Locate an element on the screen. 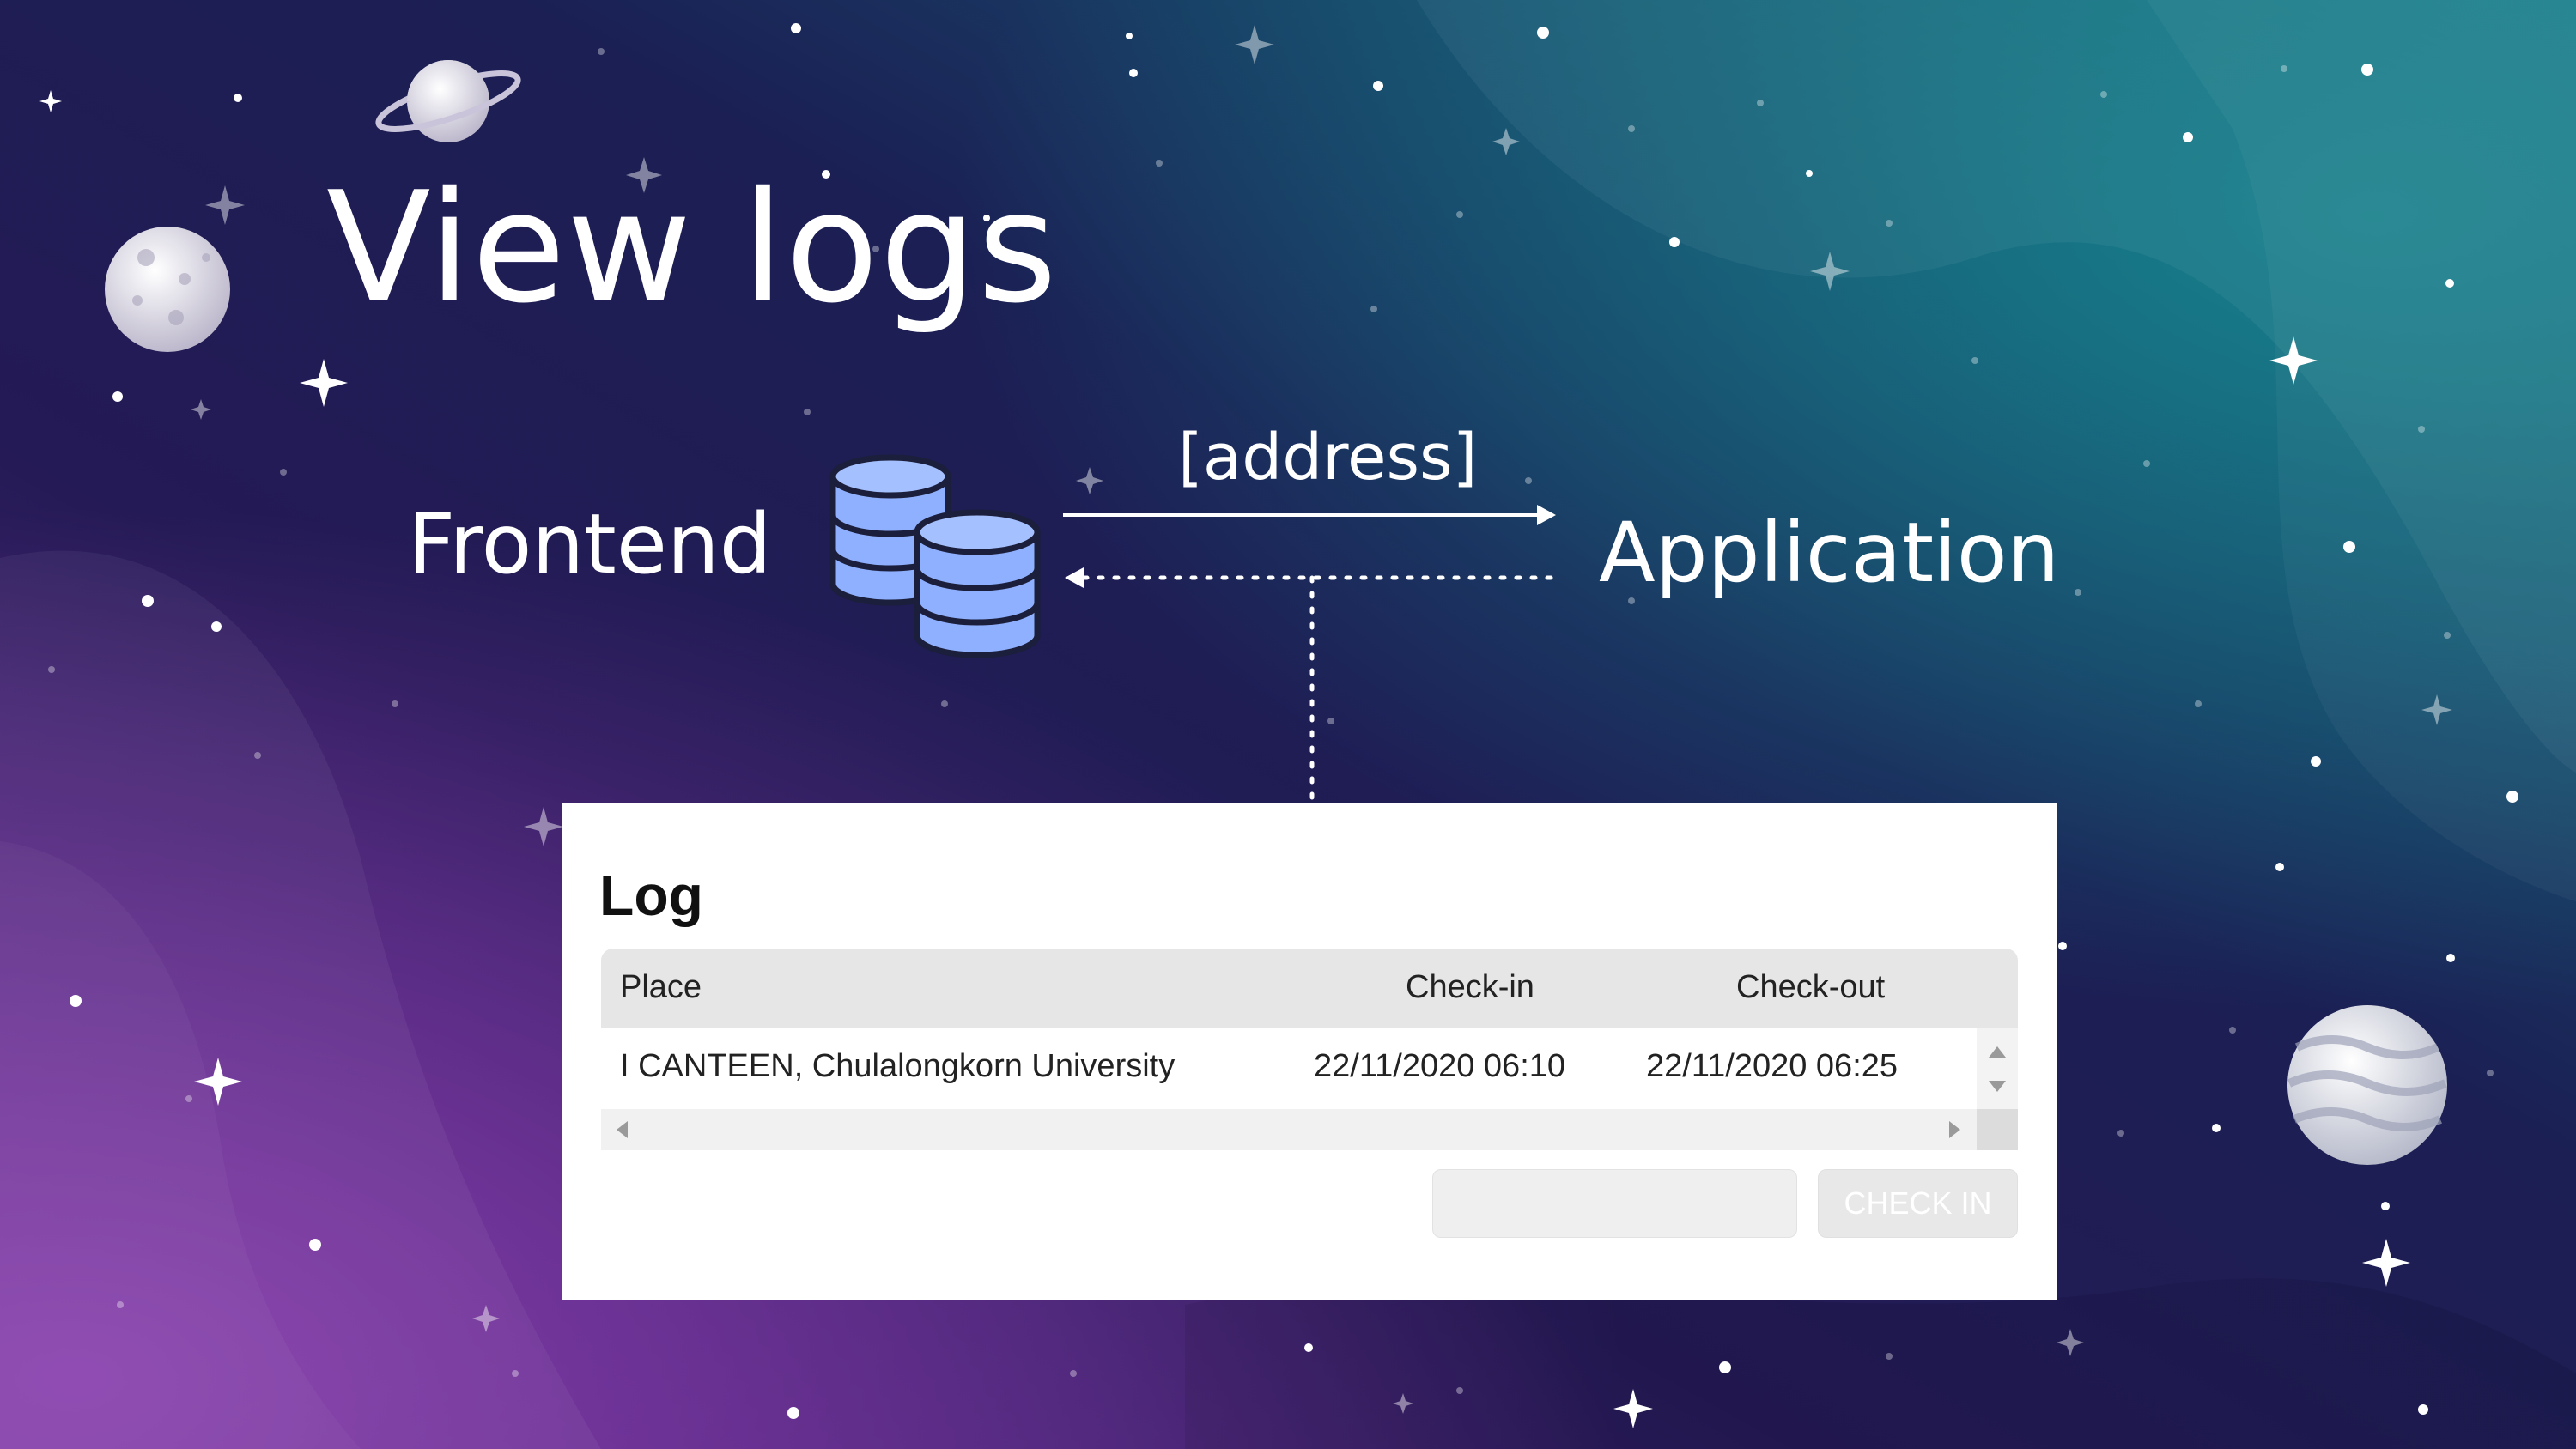  horizontal-scrollbar is located at coordinates (1289, 1129).